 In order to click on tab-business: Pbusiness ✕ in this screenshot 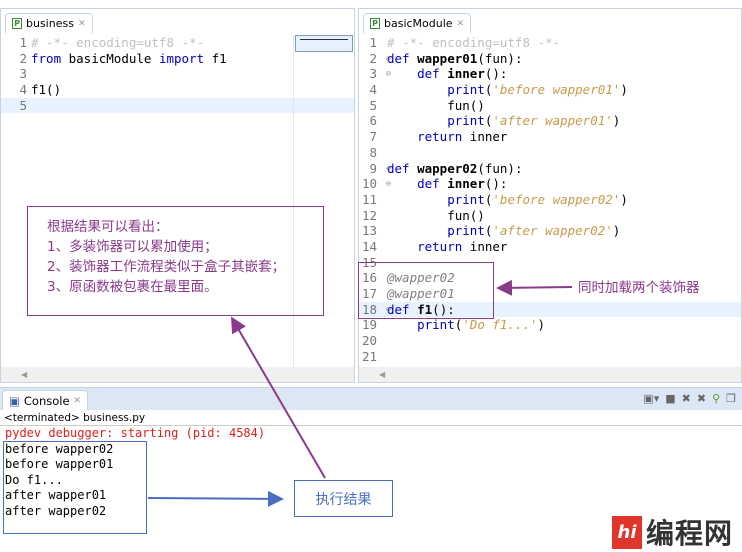, I will do `click(49, 23)`.